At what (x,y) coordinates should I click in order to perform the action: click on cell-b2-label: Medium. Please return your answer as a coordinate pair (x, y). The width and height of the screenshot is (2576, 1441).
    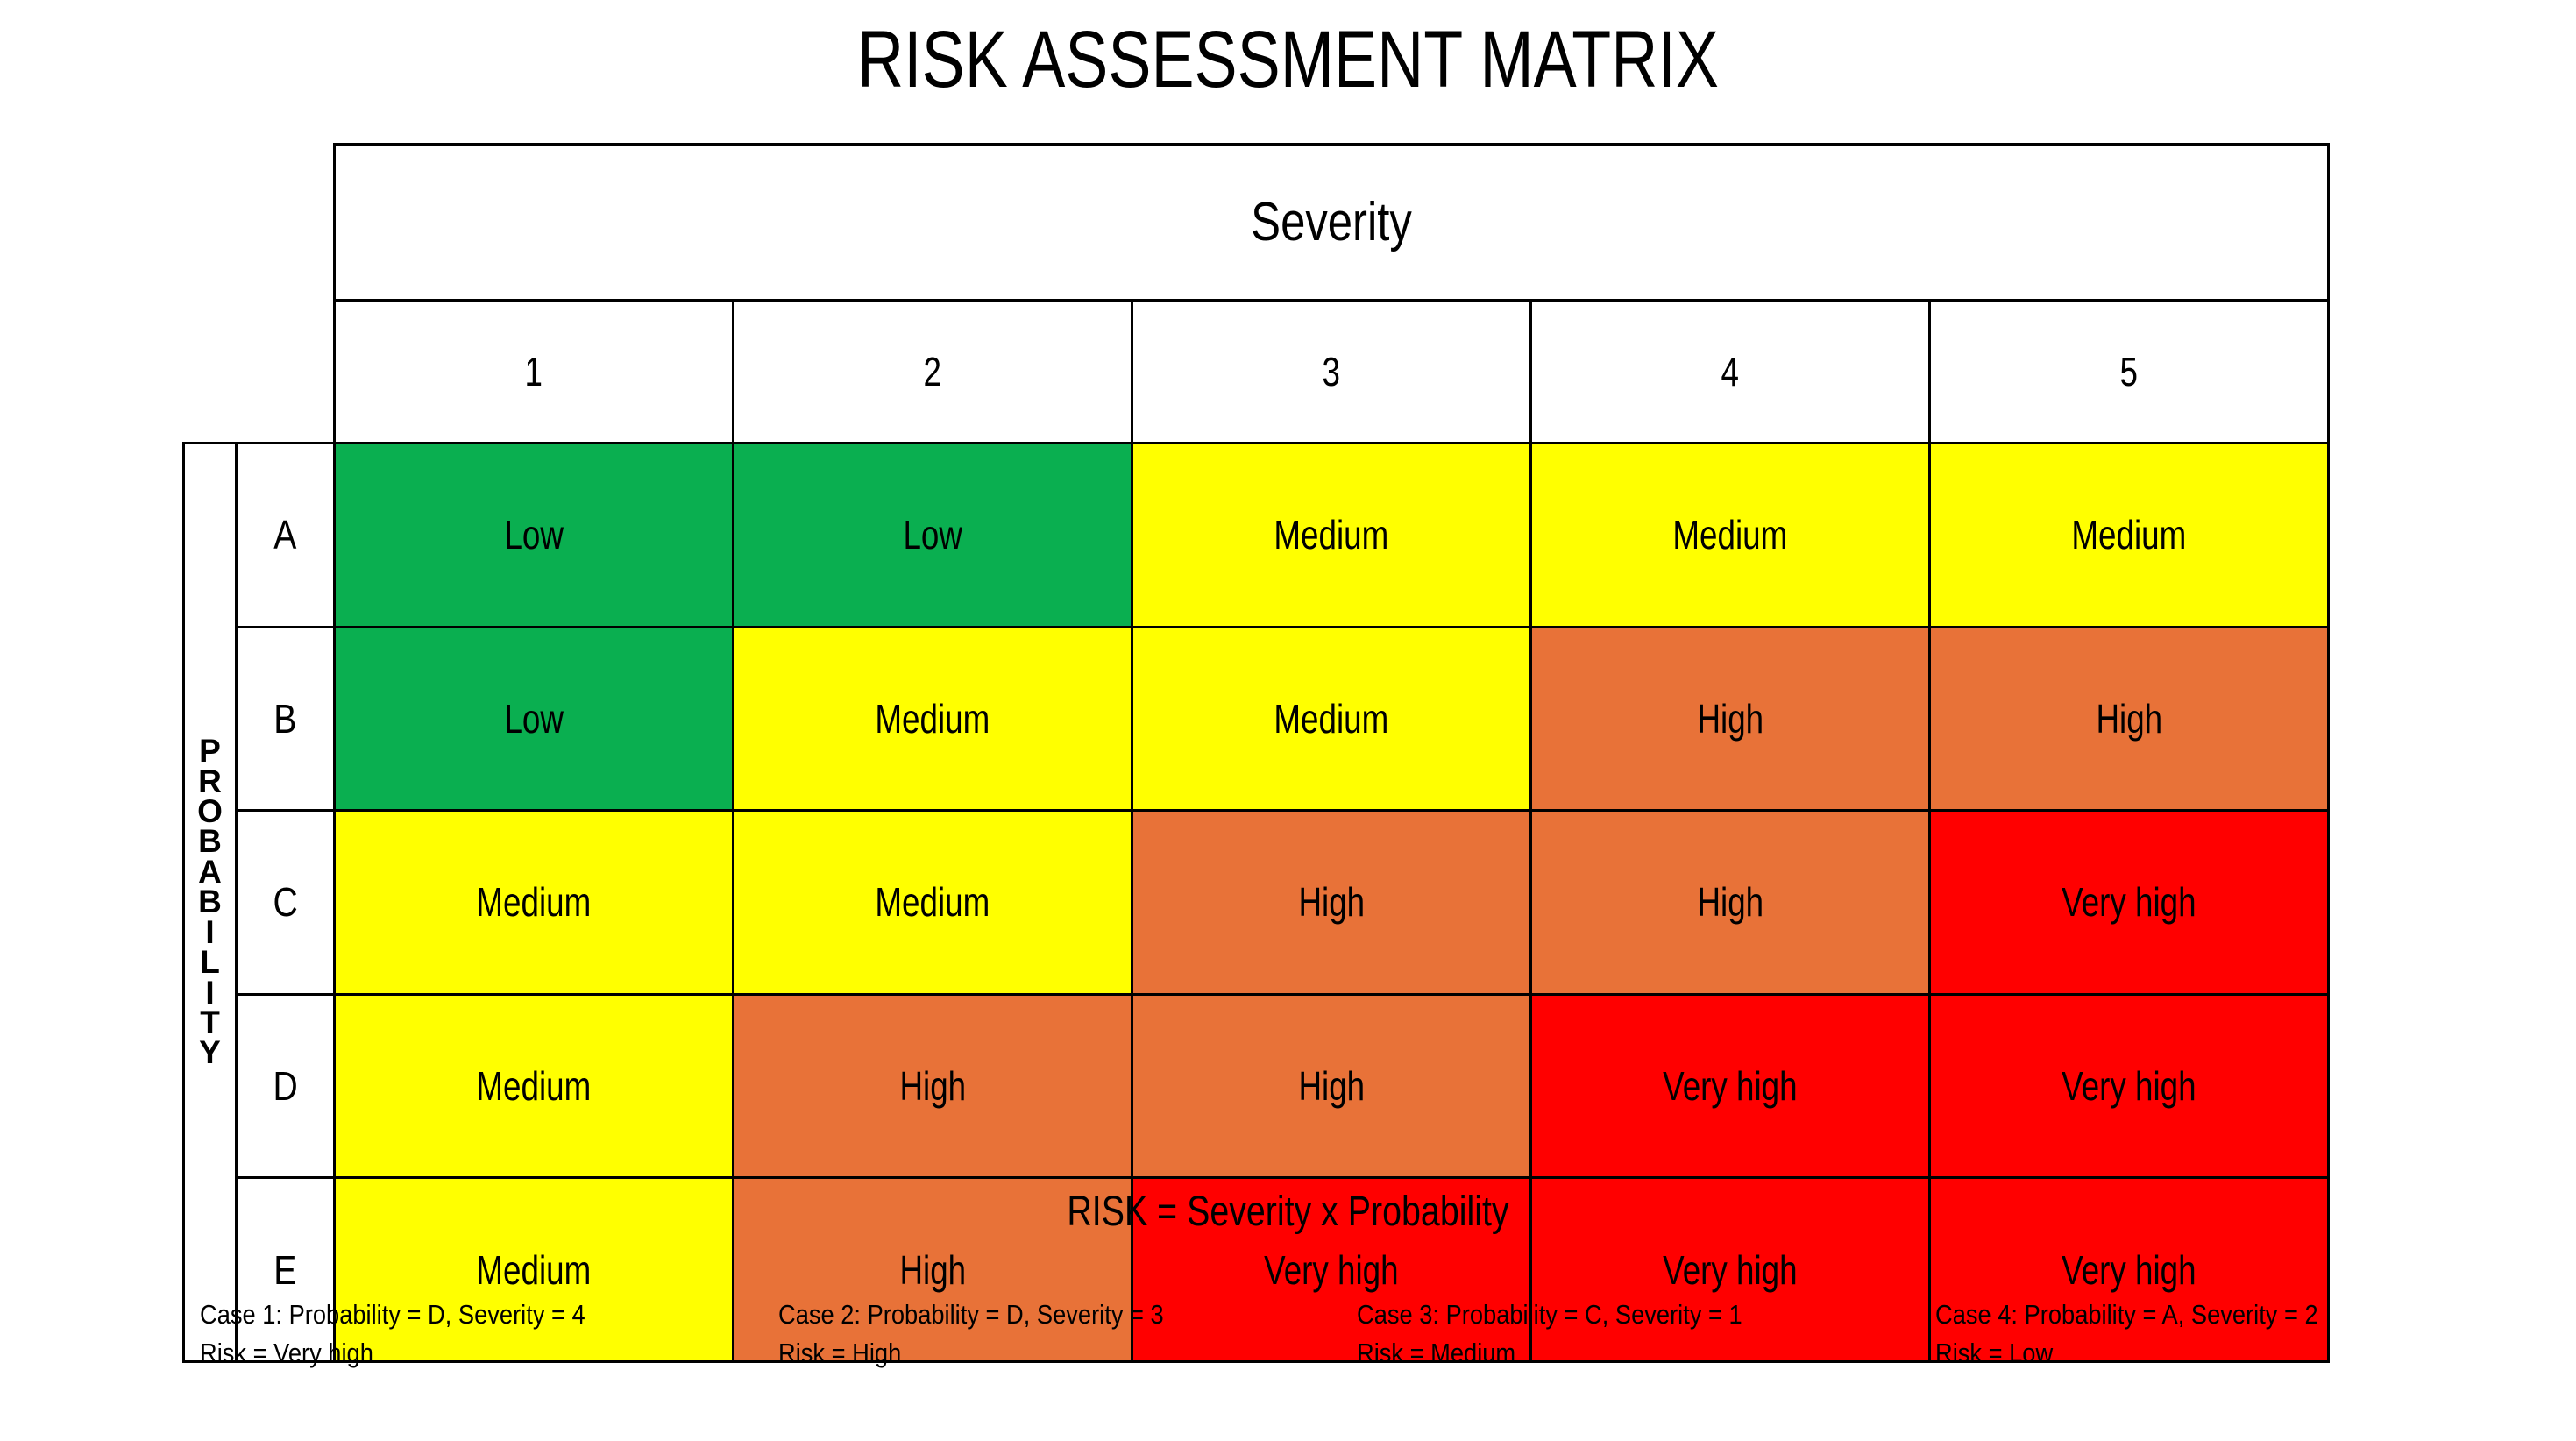
    Looking at the image, I should click on (932, 718).